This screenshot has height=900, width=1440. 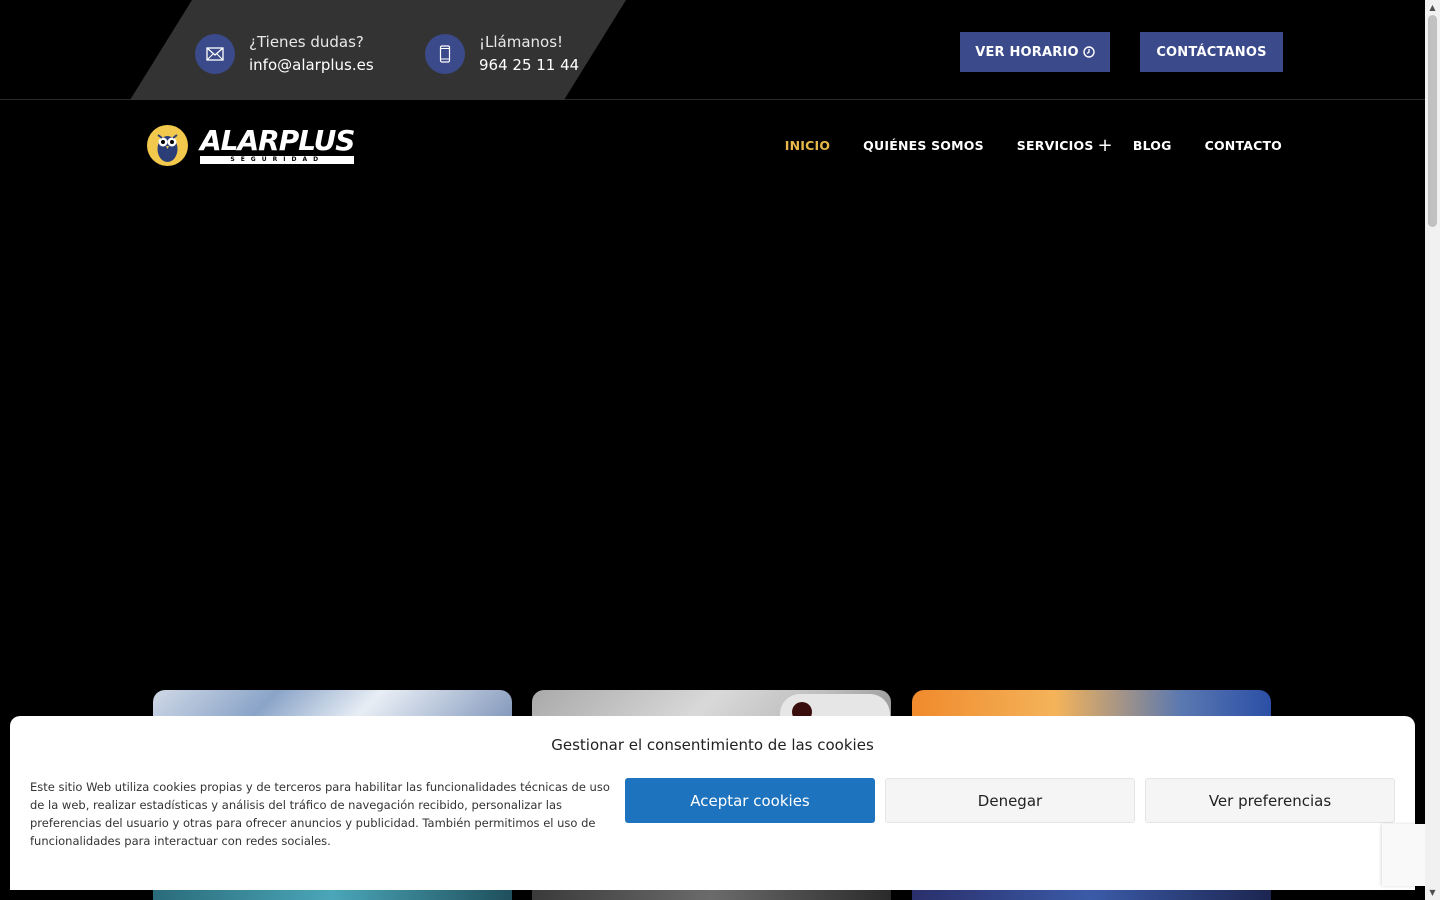 I want to click on nav-item-contacto: CONTACTO, so click(x=1243, y=145).